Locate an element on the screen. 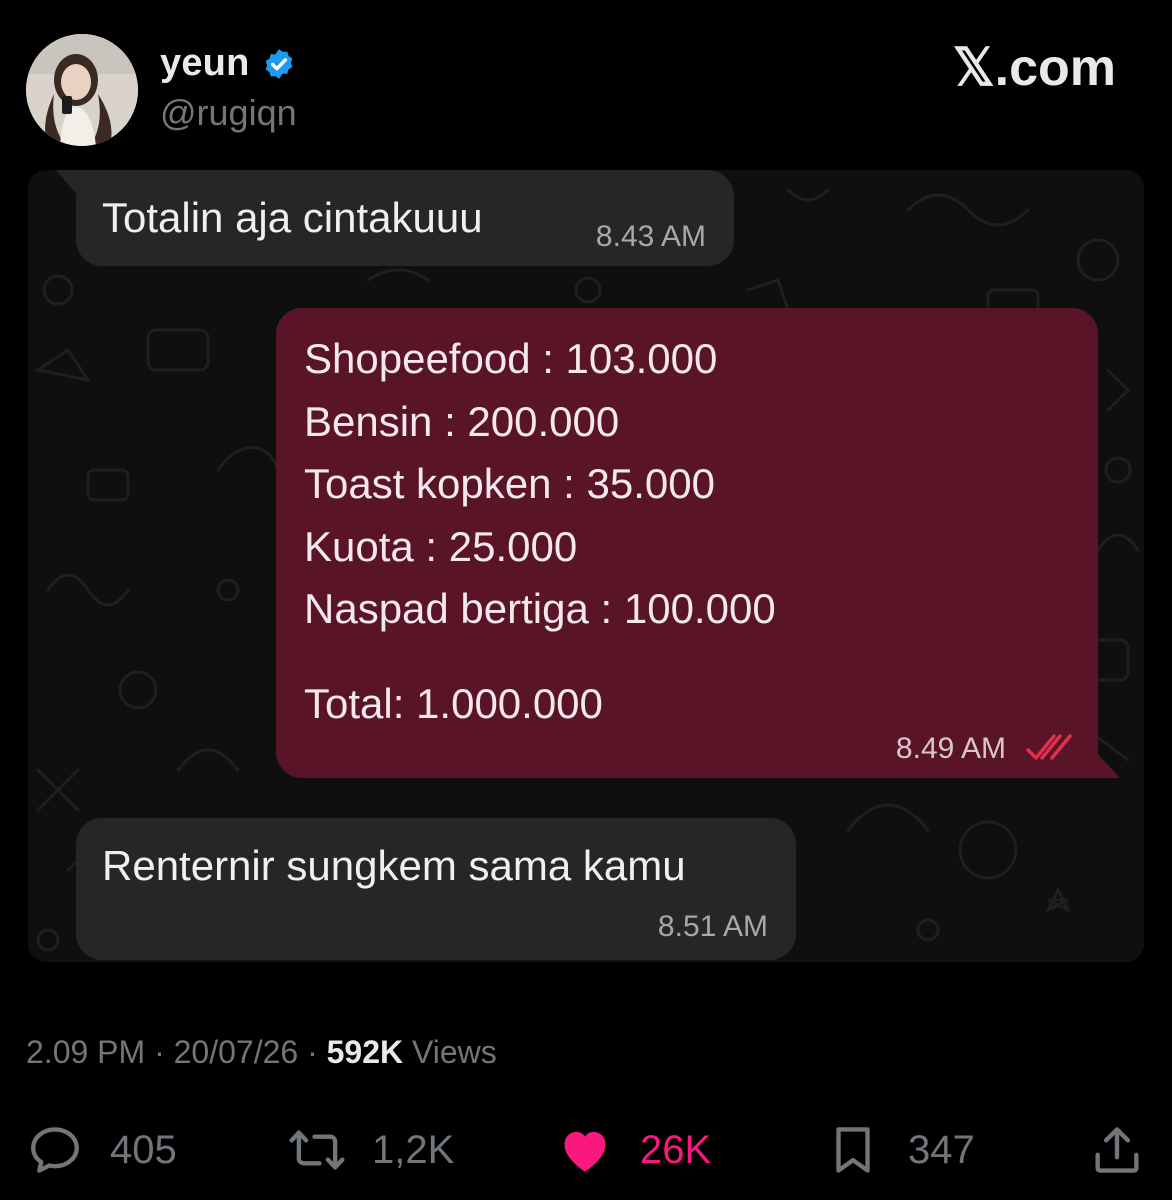 The height and width of the screenshot is (1200, 1172). message-time: 8.43 AM is located at coordinates (650, 236).